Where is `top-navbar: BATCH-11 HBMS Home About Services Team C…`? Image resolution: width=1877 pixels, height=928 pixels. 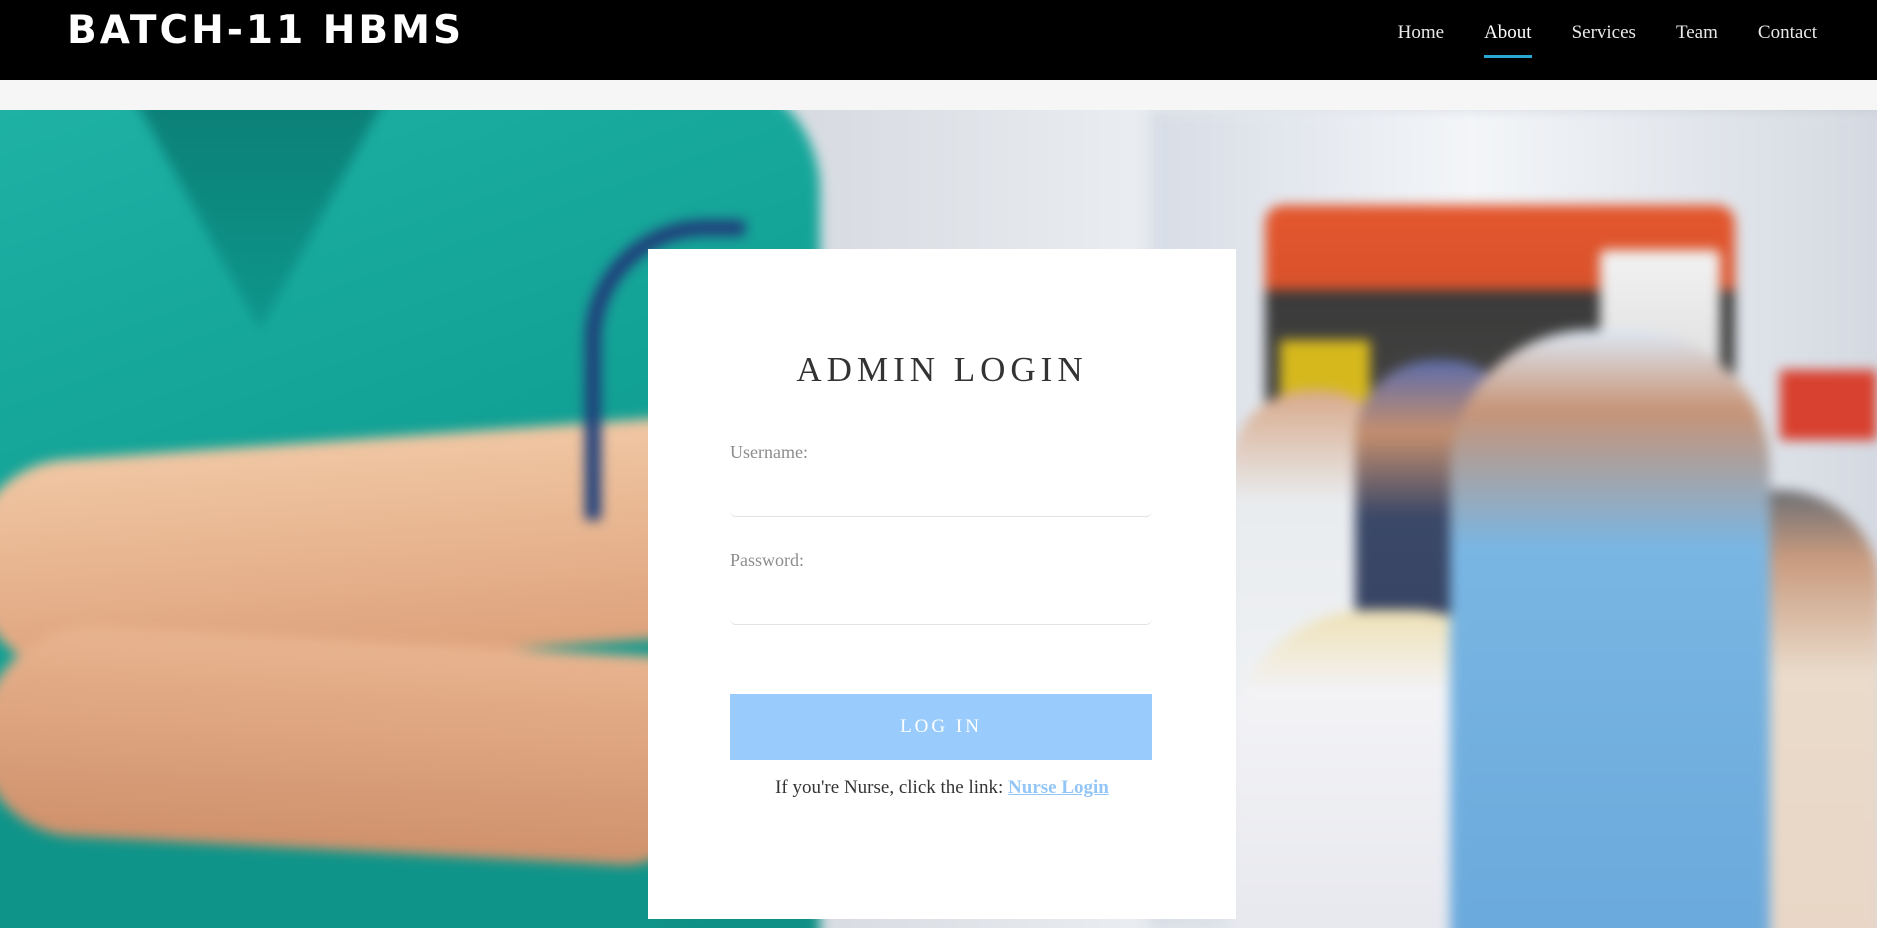 top-navbar: BATCH-11 HBMS Home About Services Team C… is located at coordinates (938, 40).